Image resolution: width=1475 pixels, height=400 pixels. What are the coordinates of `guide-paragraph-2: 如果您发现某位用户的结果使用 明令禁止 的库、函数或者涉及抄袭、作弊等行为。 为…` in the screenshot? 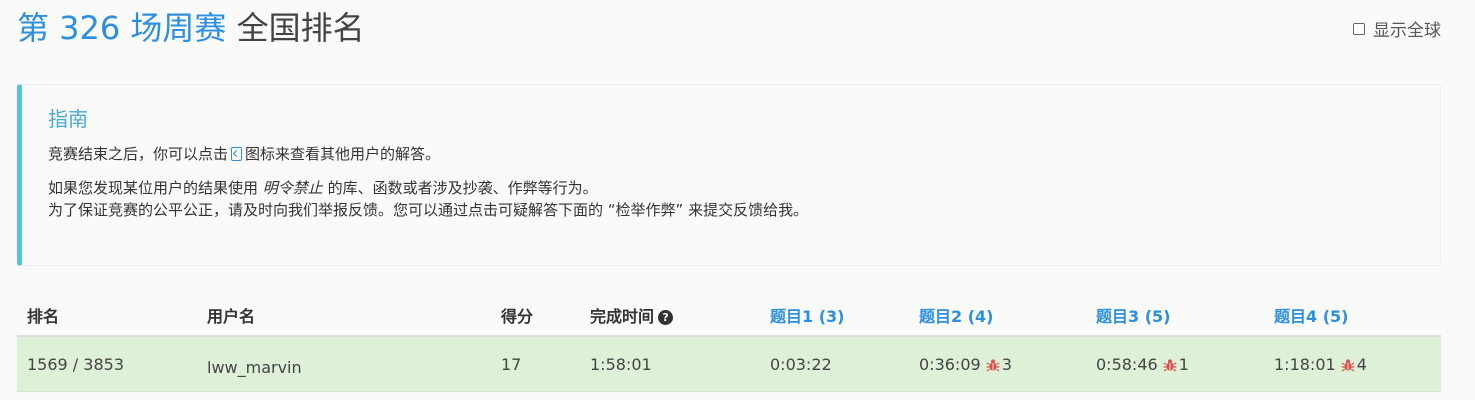 It's located at (731, 199).